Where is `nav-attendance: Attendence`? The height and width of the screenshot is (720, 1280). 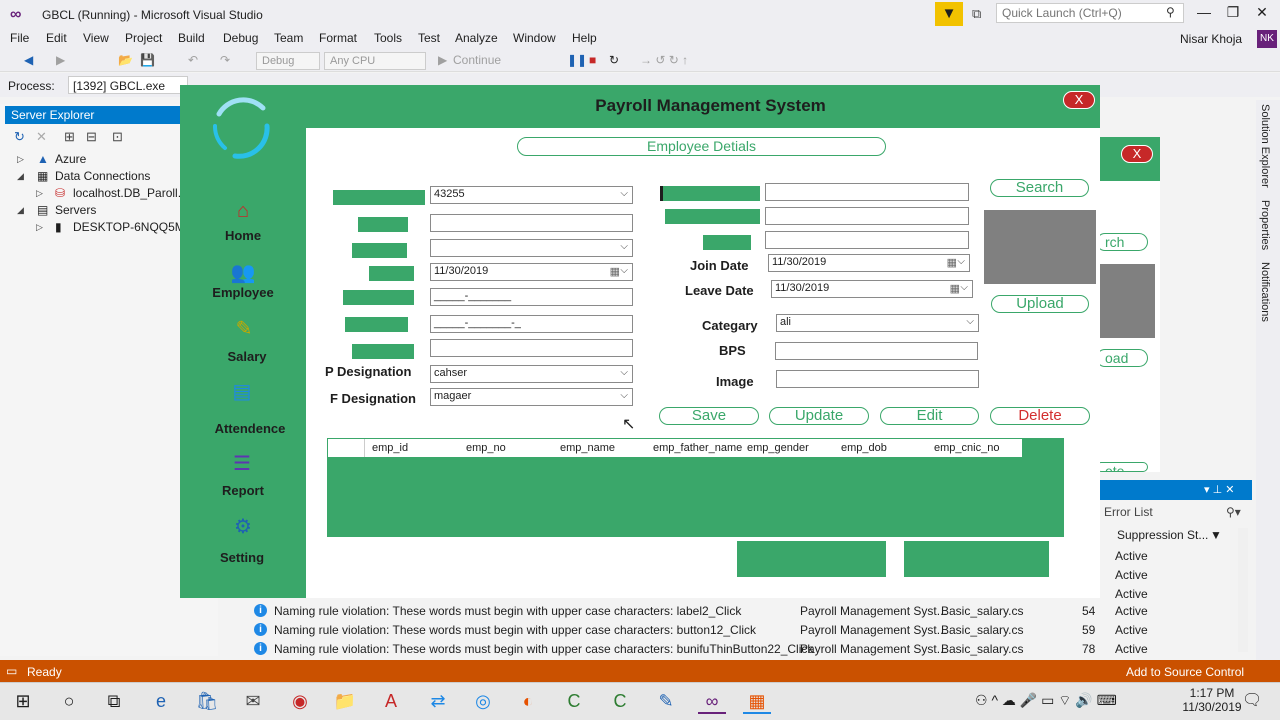
nav-attendance: Attendence is located at coordinates (250, 428).